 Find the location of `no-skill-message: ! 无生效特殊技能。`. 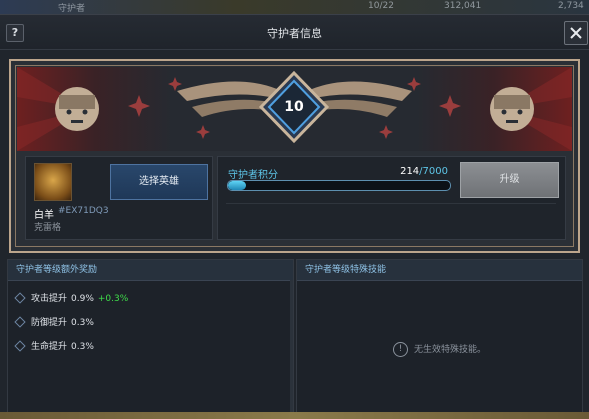

no-skill-message: ! 无生效特殊技能。 is located at coordinates (439, 349).